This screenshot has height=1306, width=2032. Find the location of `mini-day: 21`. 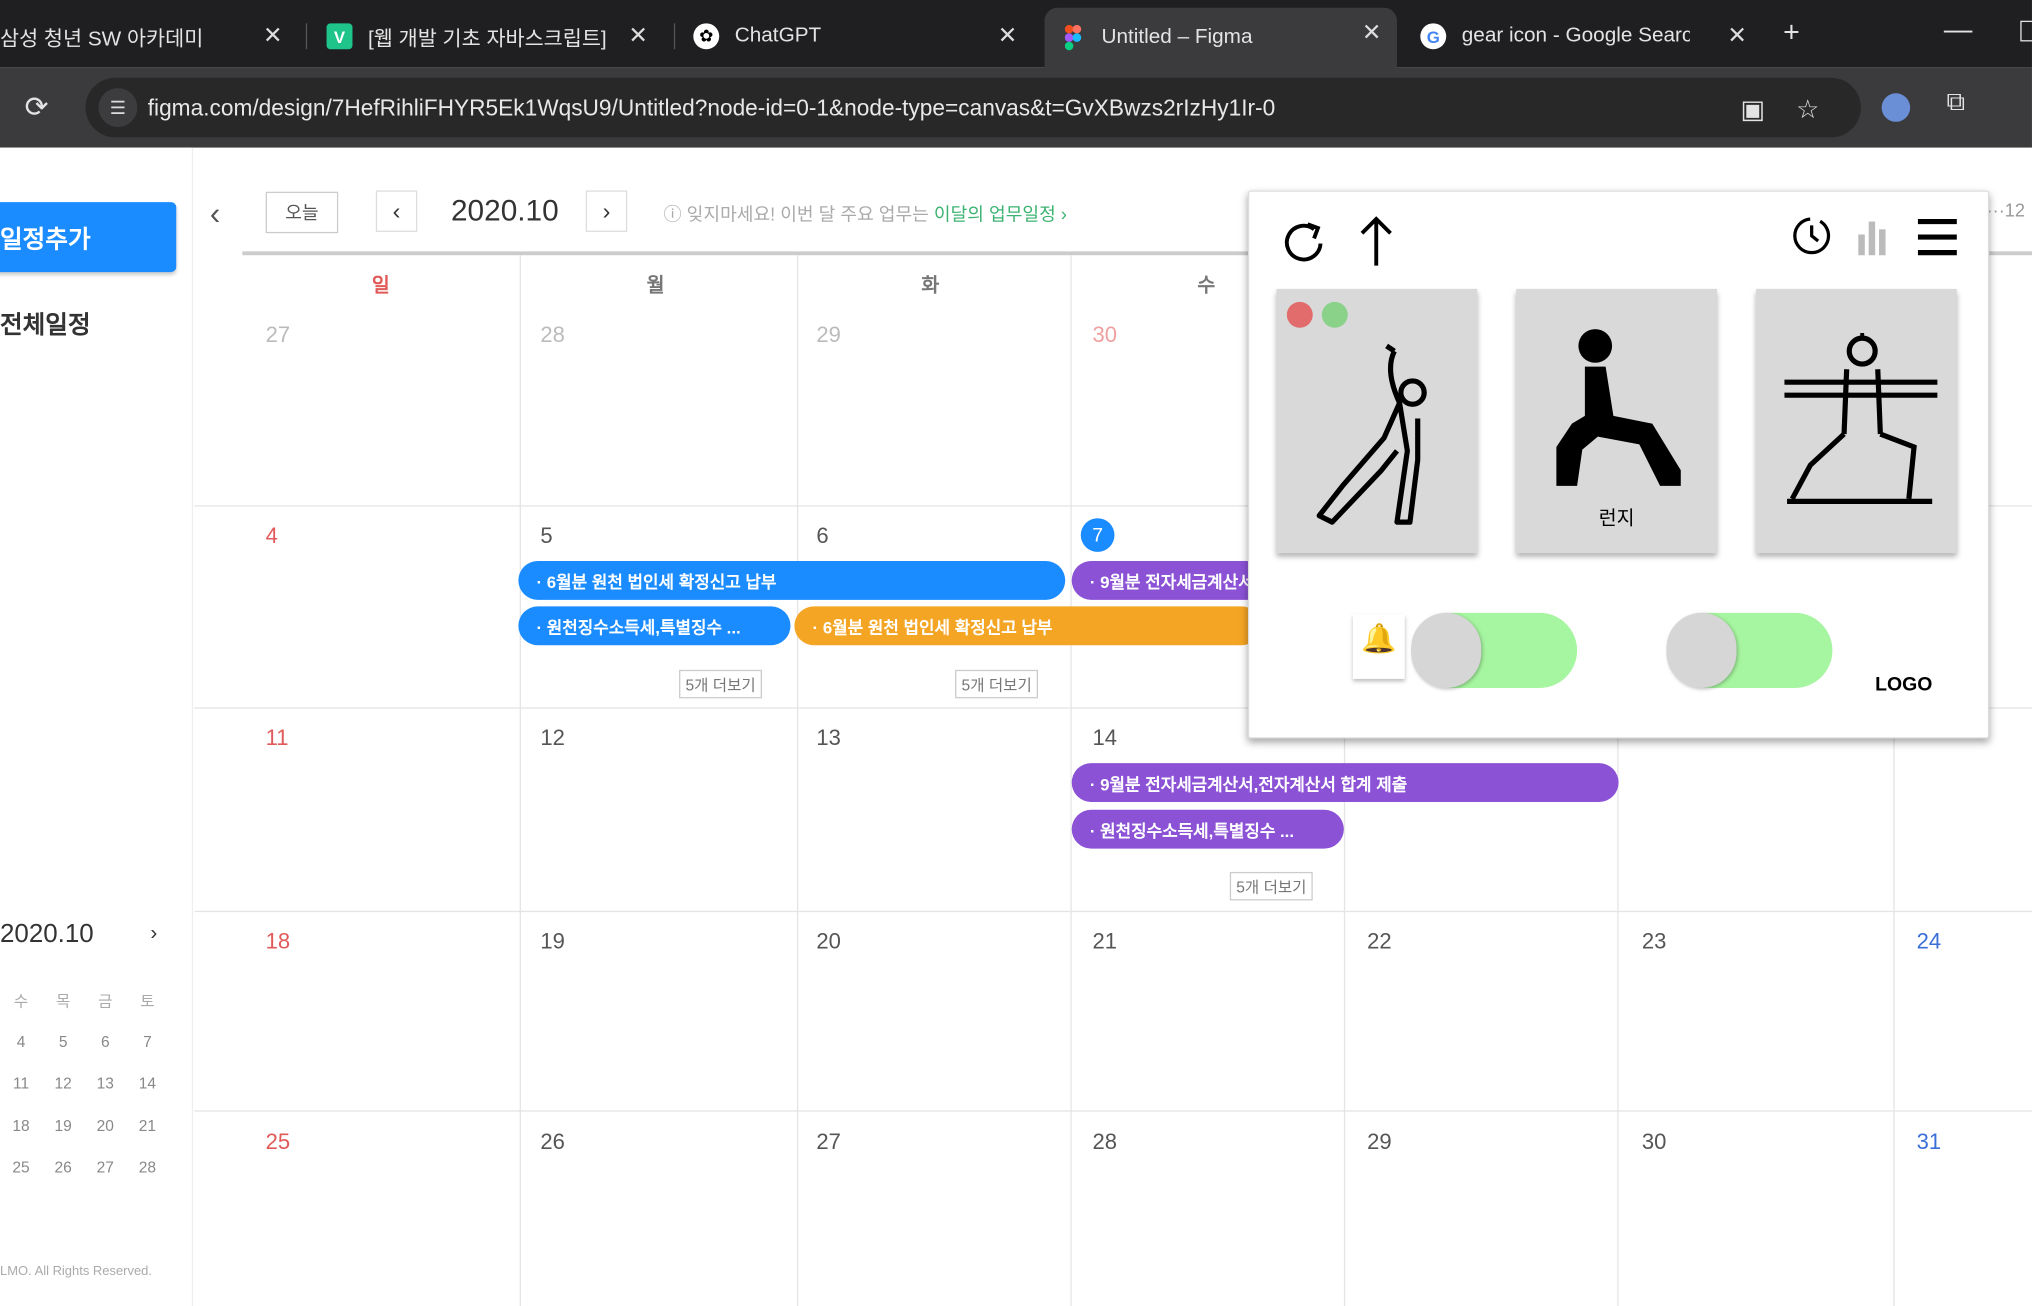

mini-day: 21 is located at coordinates (147, 1137).